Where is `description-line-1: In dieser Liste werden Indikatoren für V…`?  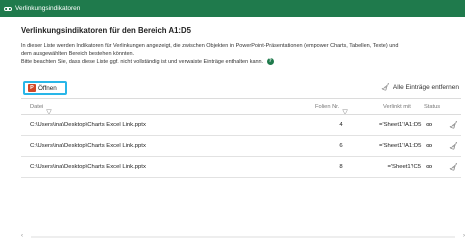
description-line-1: In dieser Liste werden Indikatoren für V… is located at coordinates (210, 46).